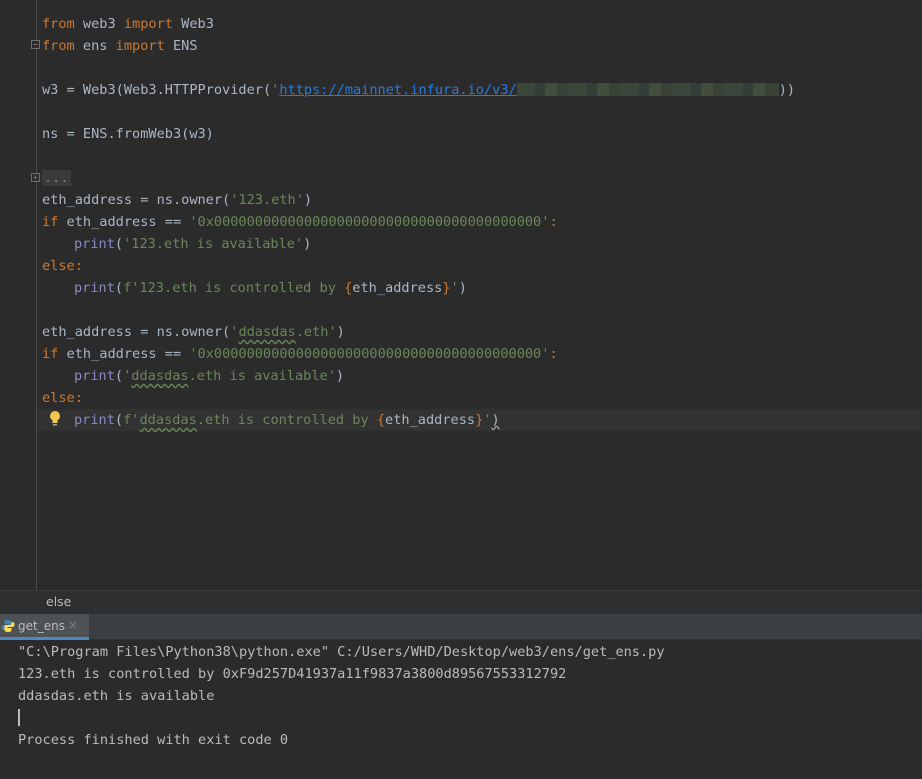 The width and height of the screenshot is (922, 779). Describe the element at coordinates (35, 44) in the screenshot. I see `fold-icon: −` at that location.